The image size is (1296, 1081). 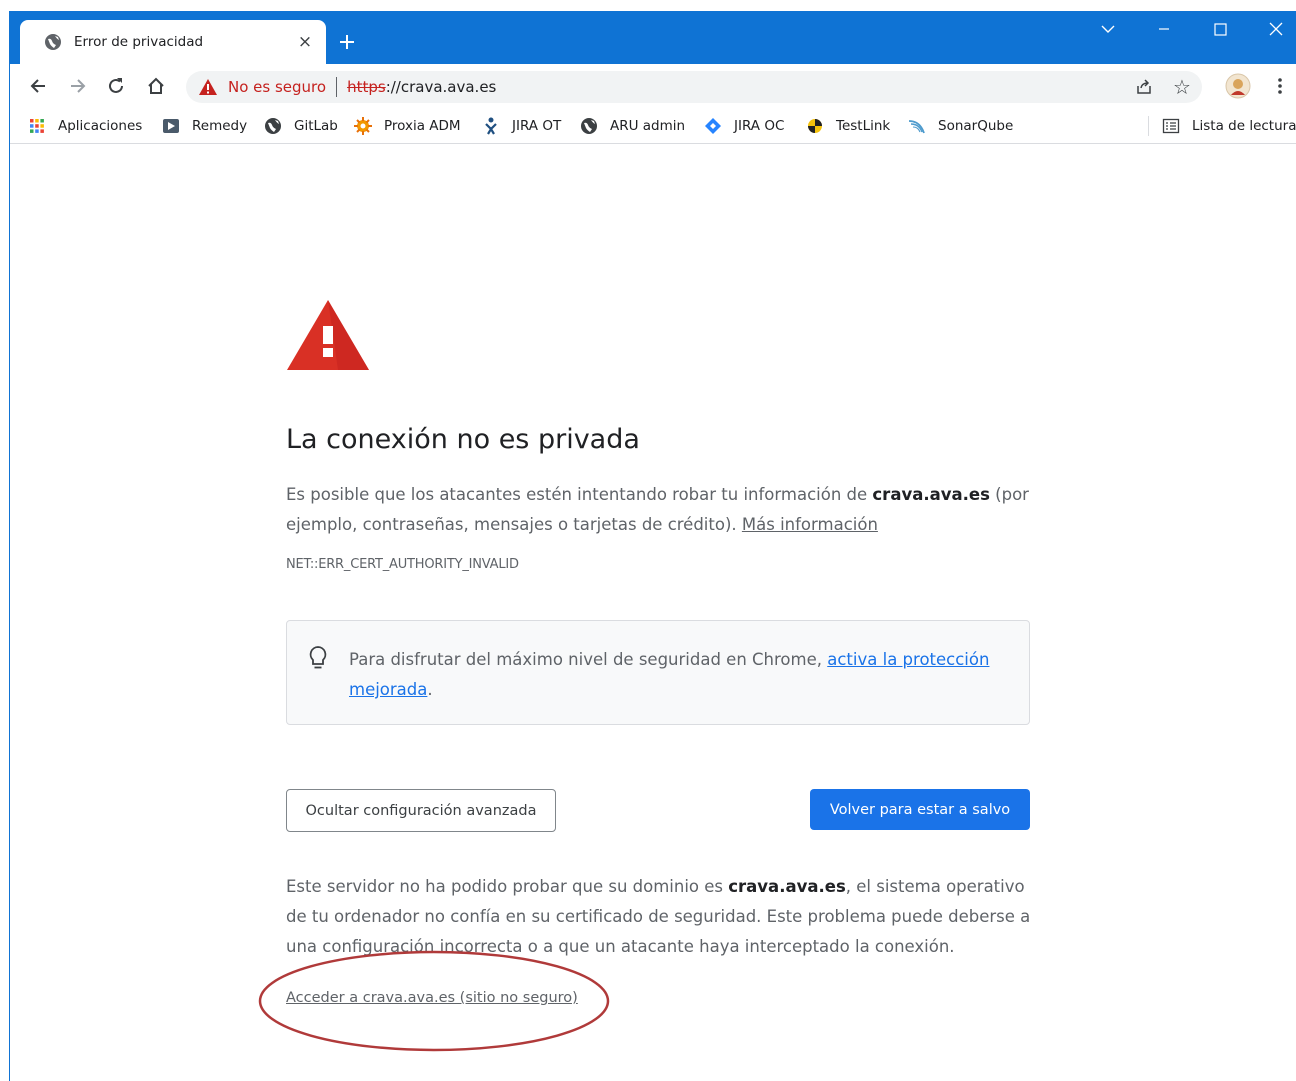 I want to click on bookmark-remedy: Remedy, so click(x=204, y=126).